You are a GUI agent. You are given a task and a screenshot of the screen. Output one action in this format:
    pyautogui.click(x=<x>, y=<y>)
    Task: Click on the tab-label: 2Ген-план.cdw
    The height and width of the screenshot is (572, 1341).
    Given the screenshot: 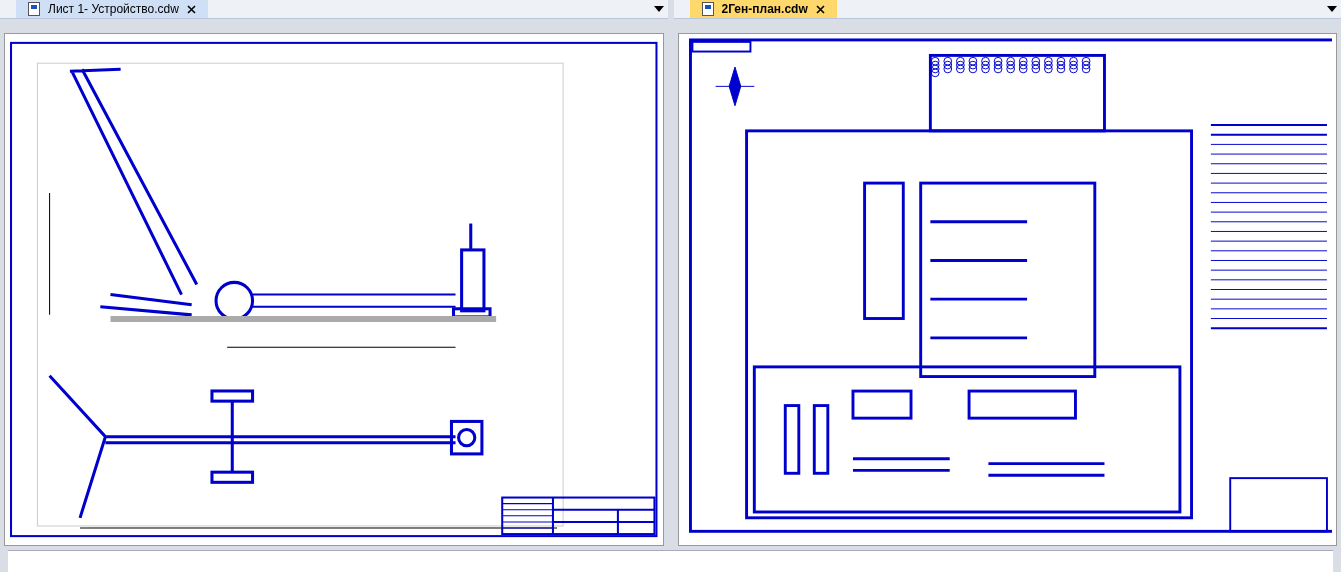 What is the action you would take?
    pyautogui.click(x=764, y=9)
    